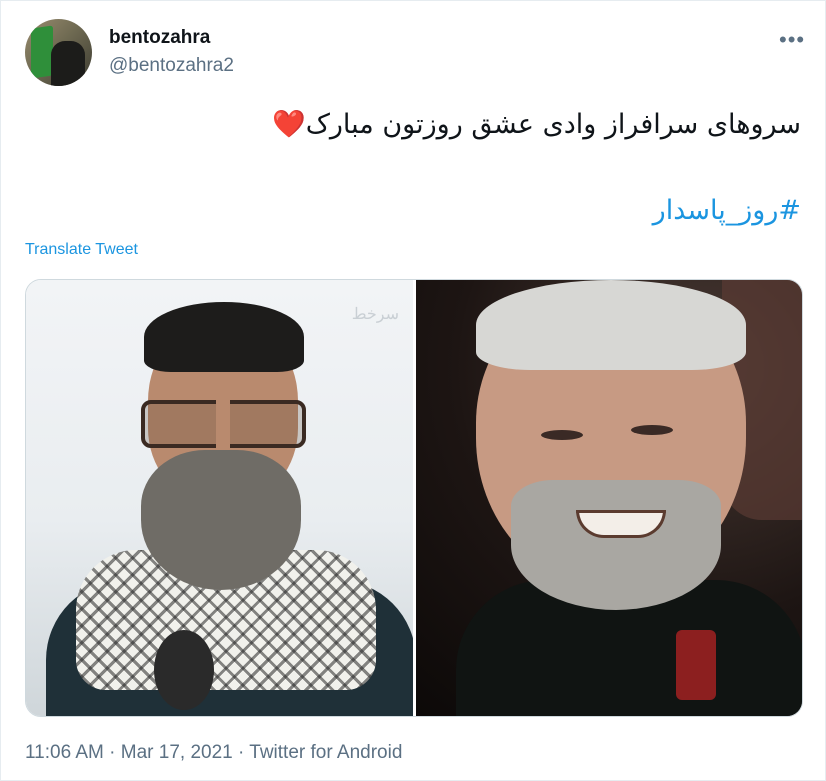  I want to click on tweet-text: سروهای سرافراز وادی عشق روزتون مبارک❤️, so click(451, 125).